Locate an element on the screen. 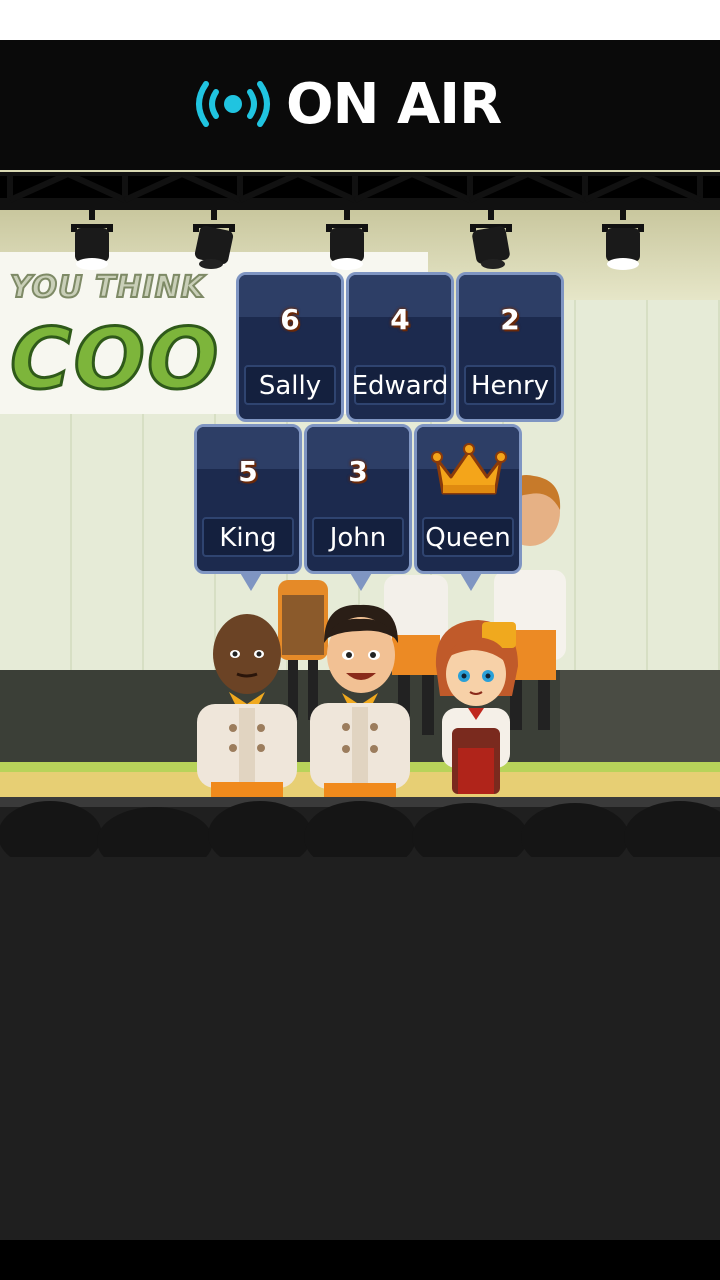 The height and width of the screenshot is (1280, 720). ranking-card-sally: 6 Sally is located at coordinates (290, 347).